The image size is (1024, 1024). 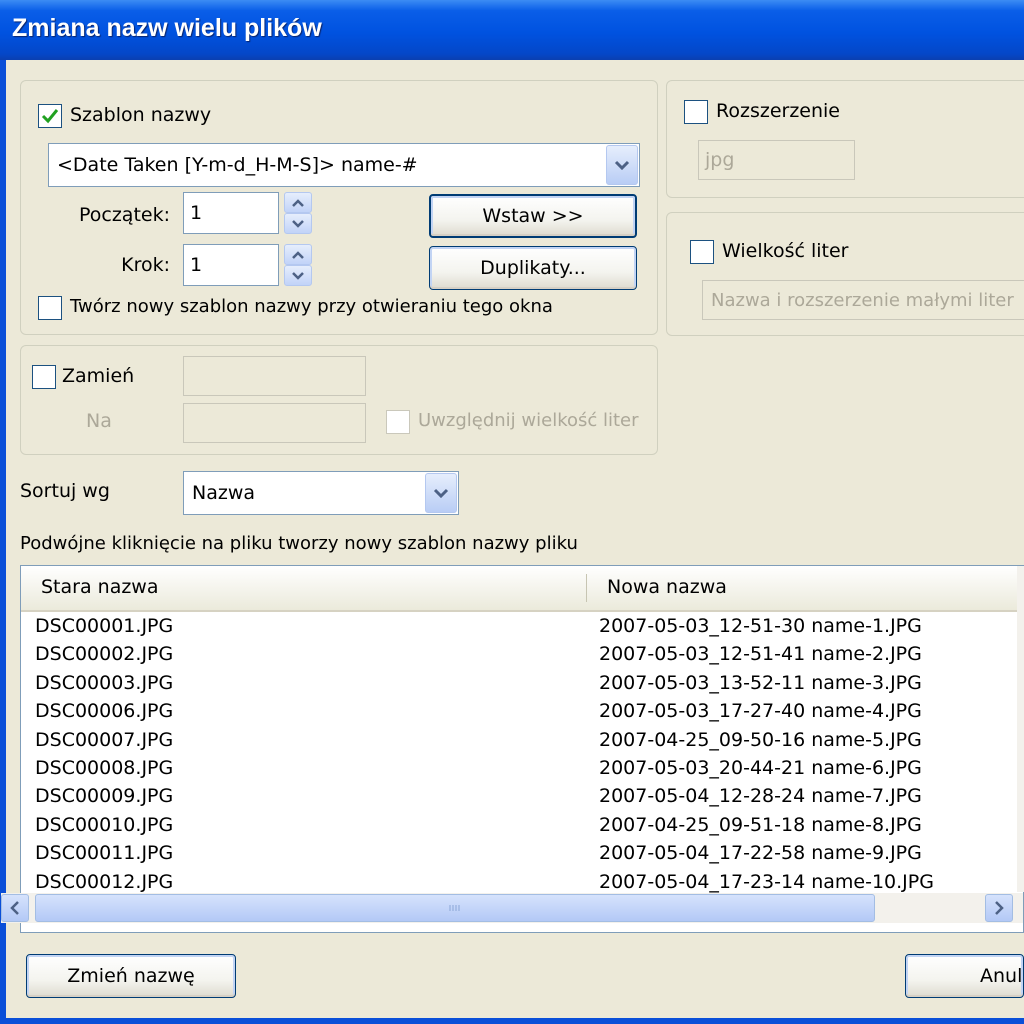 What do you see at coordinates (99, 421) in the screenshot?
I see `replace-with-label: Na` at bounding box center [99, 421].